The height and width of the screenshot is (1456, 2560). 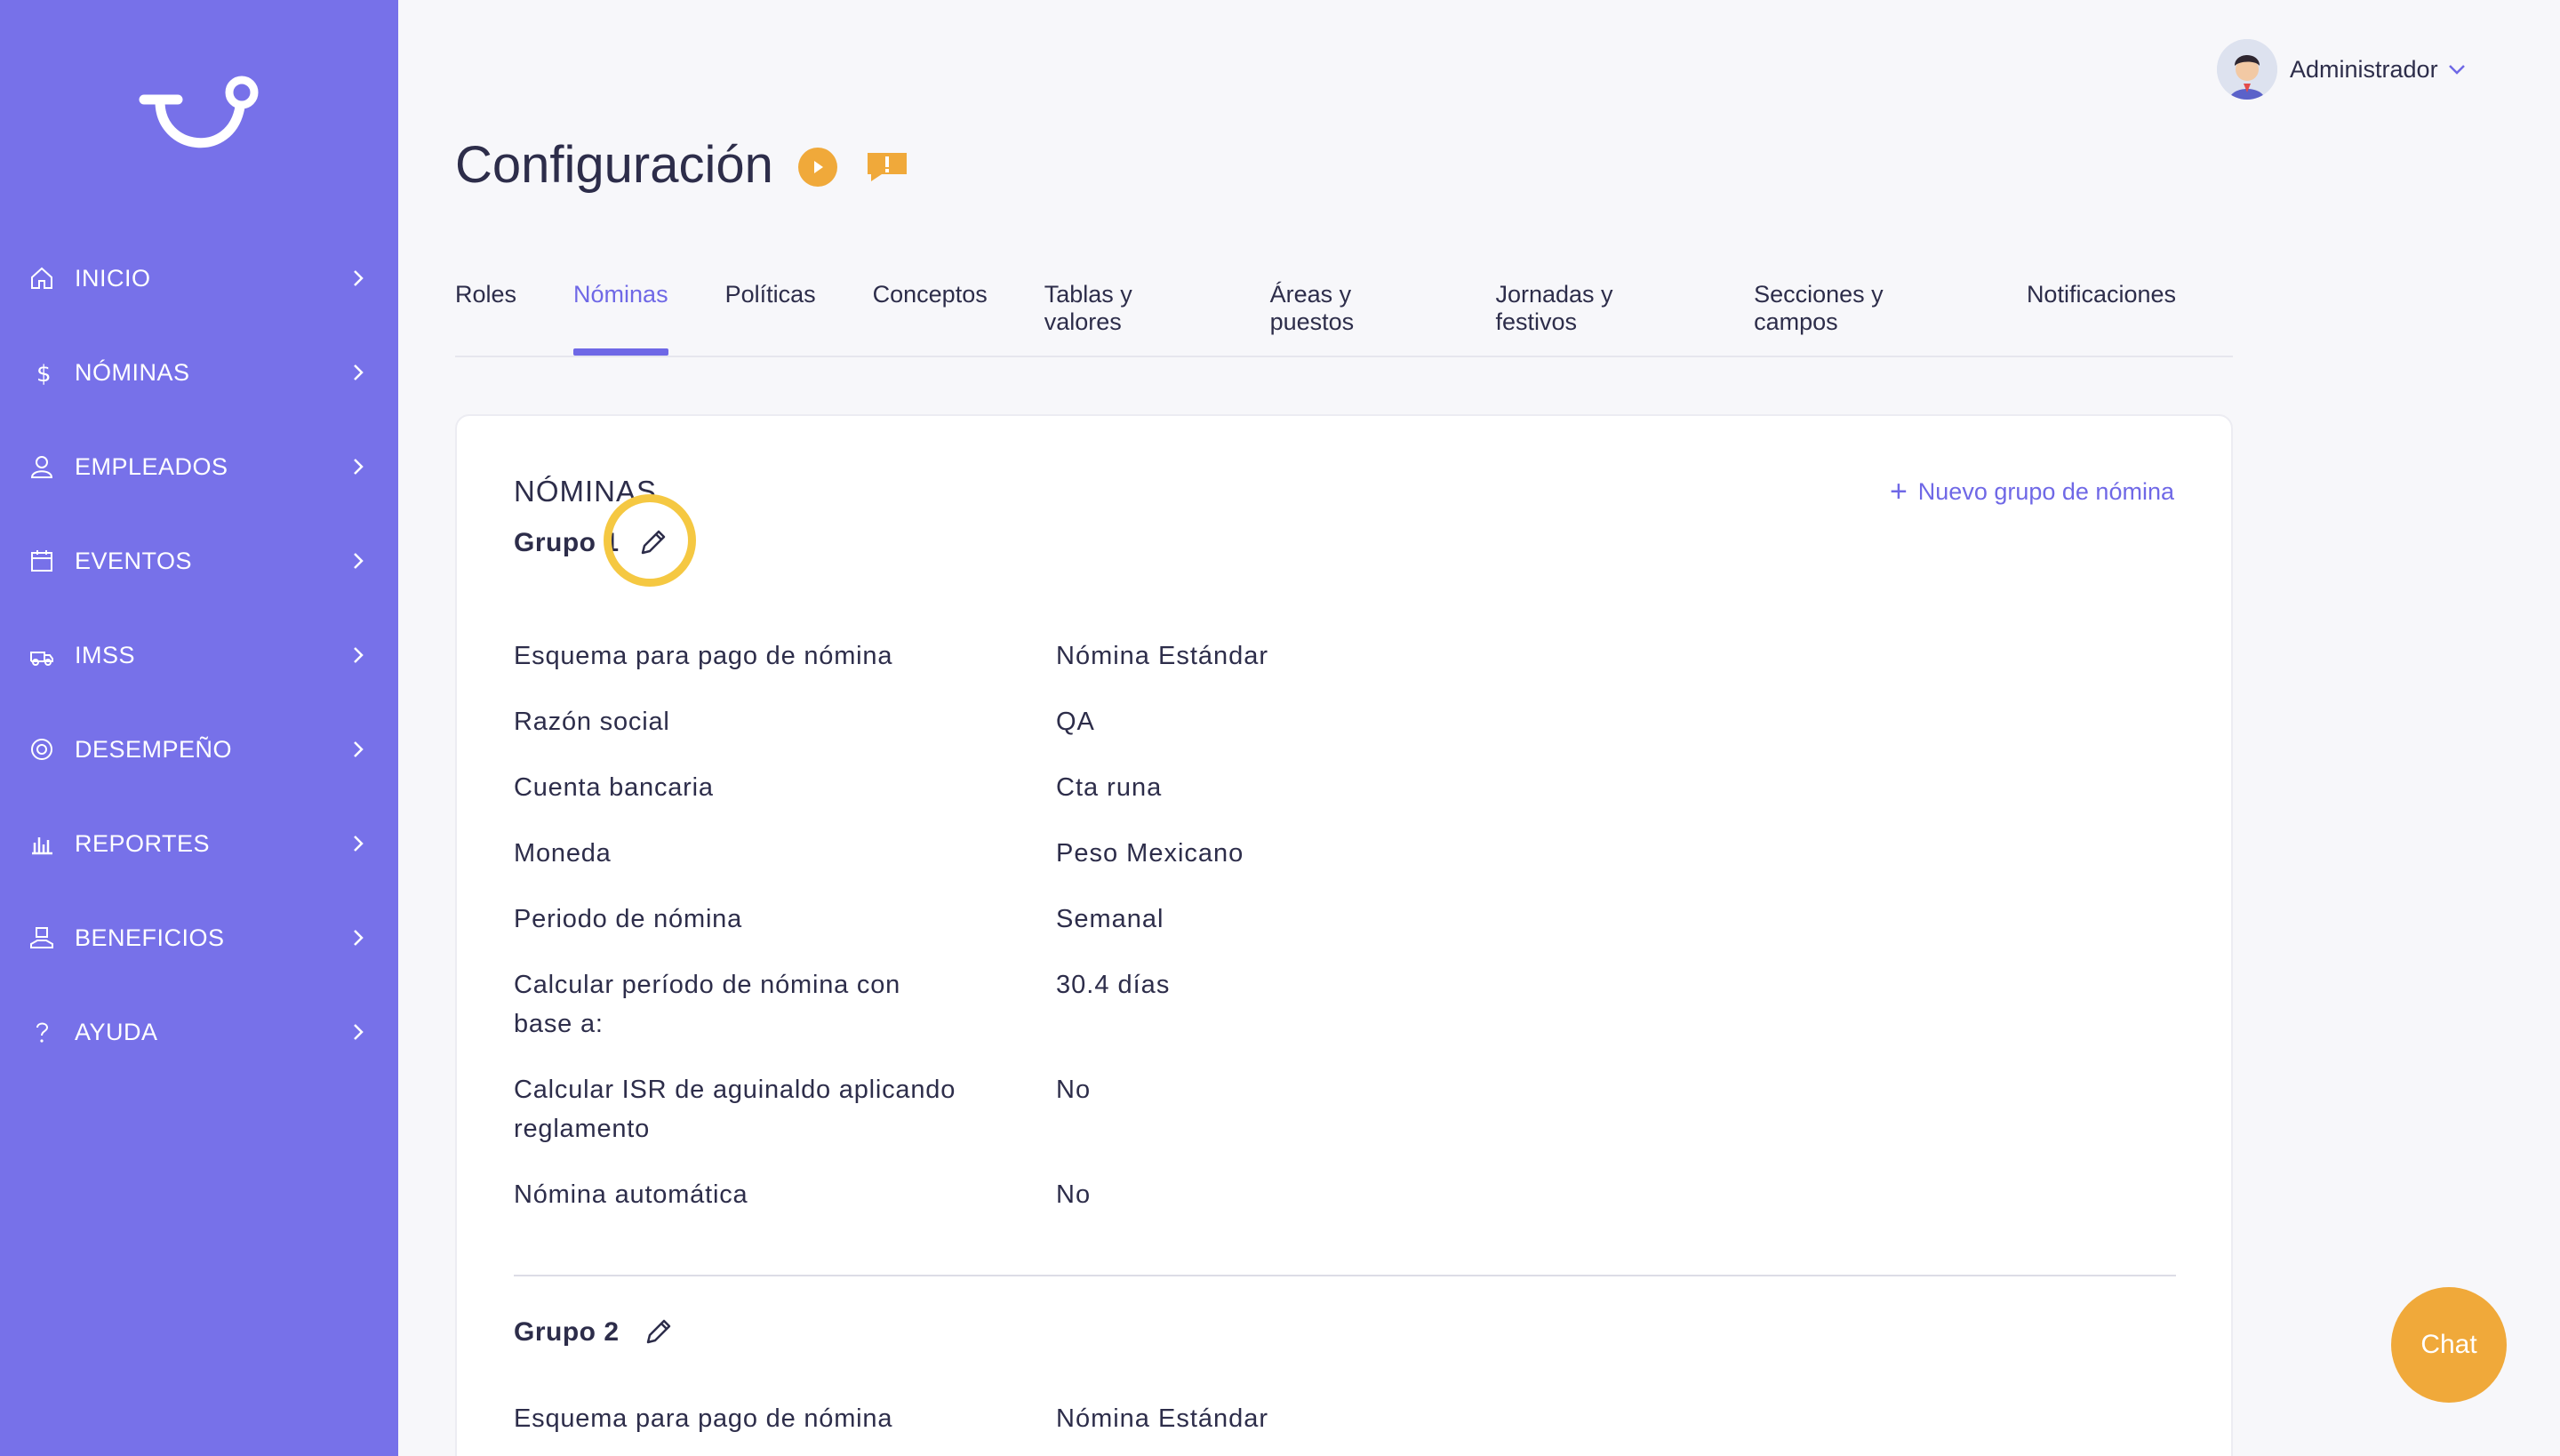 What do you see at coordinates (563, 853) in the screenshot?
I see `field-label: Moneda` at bounding box center [563, 853].